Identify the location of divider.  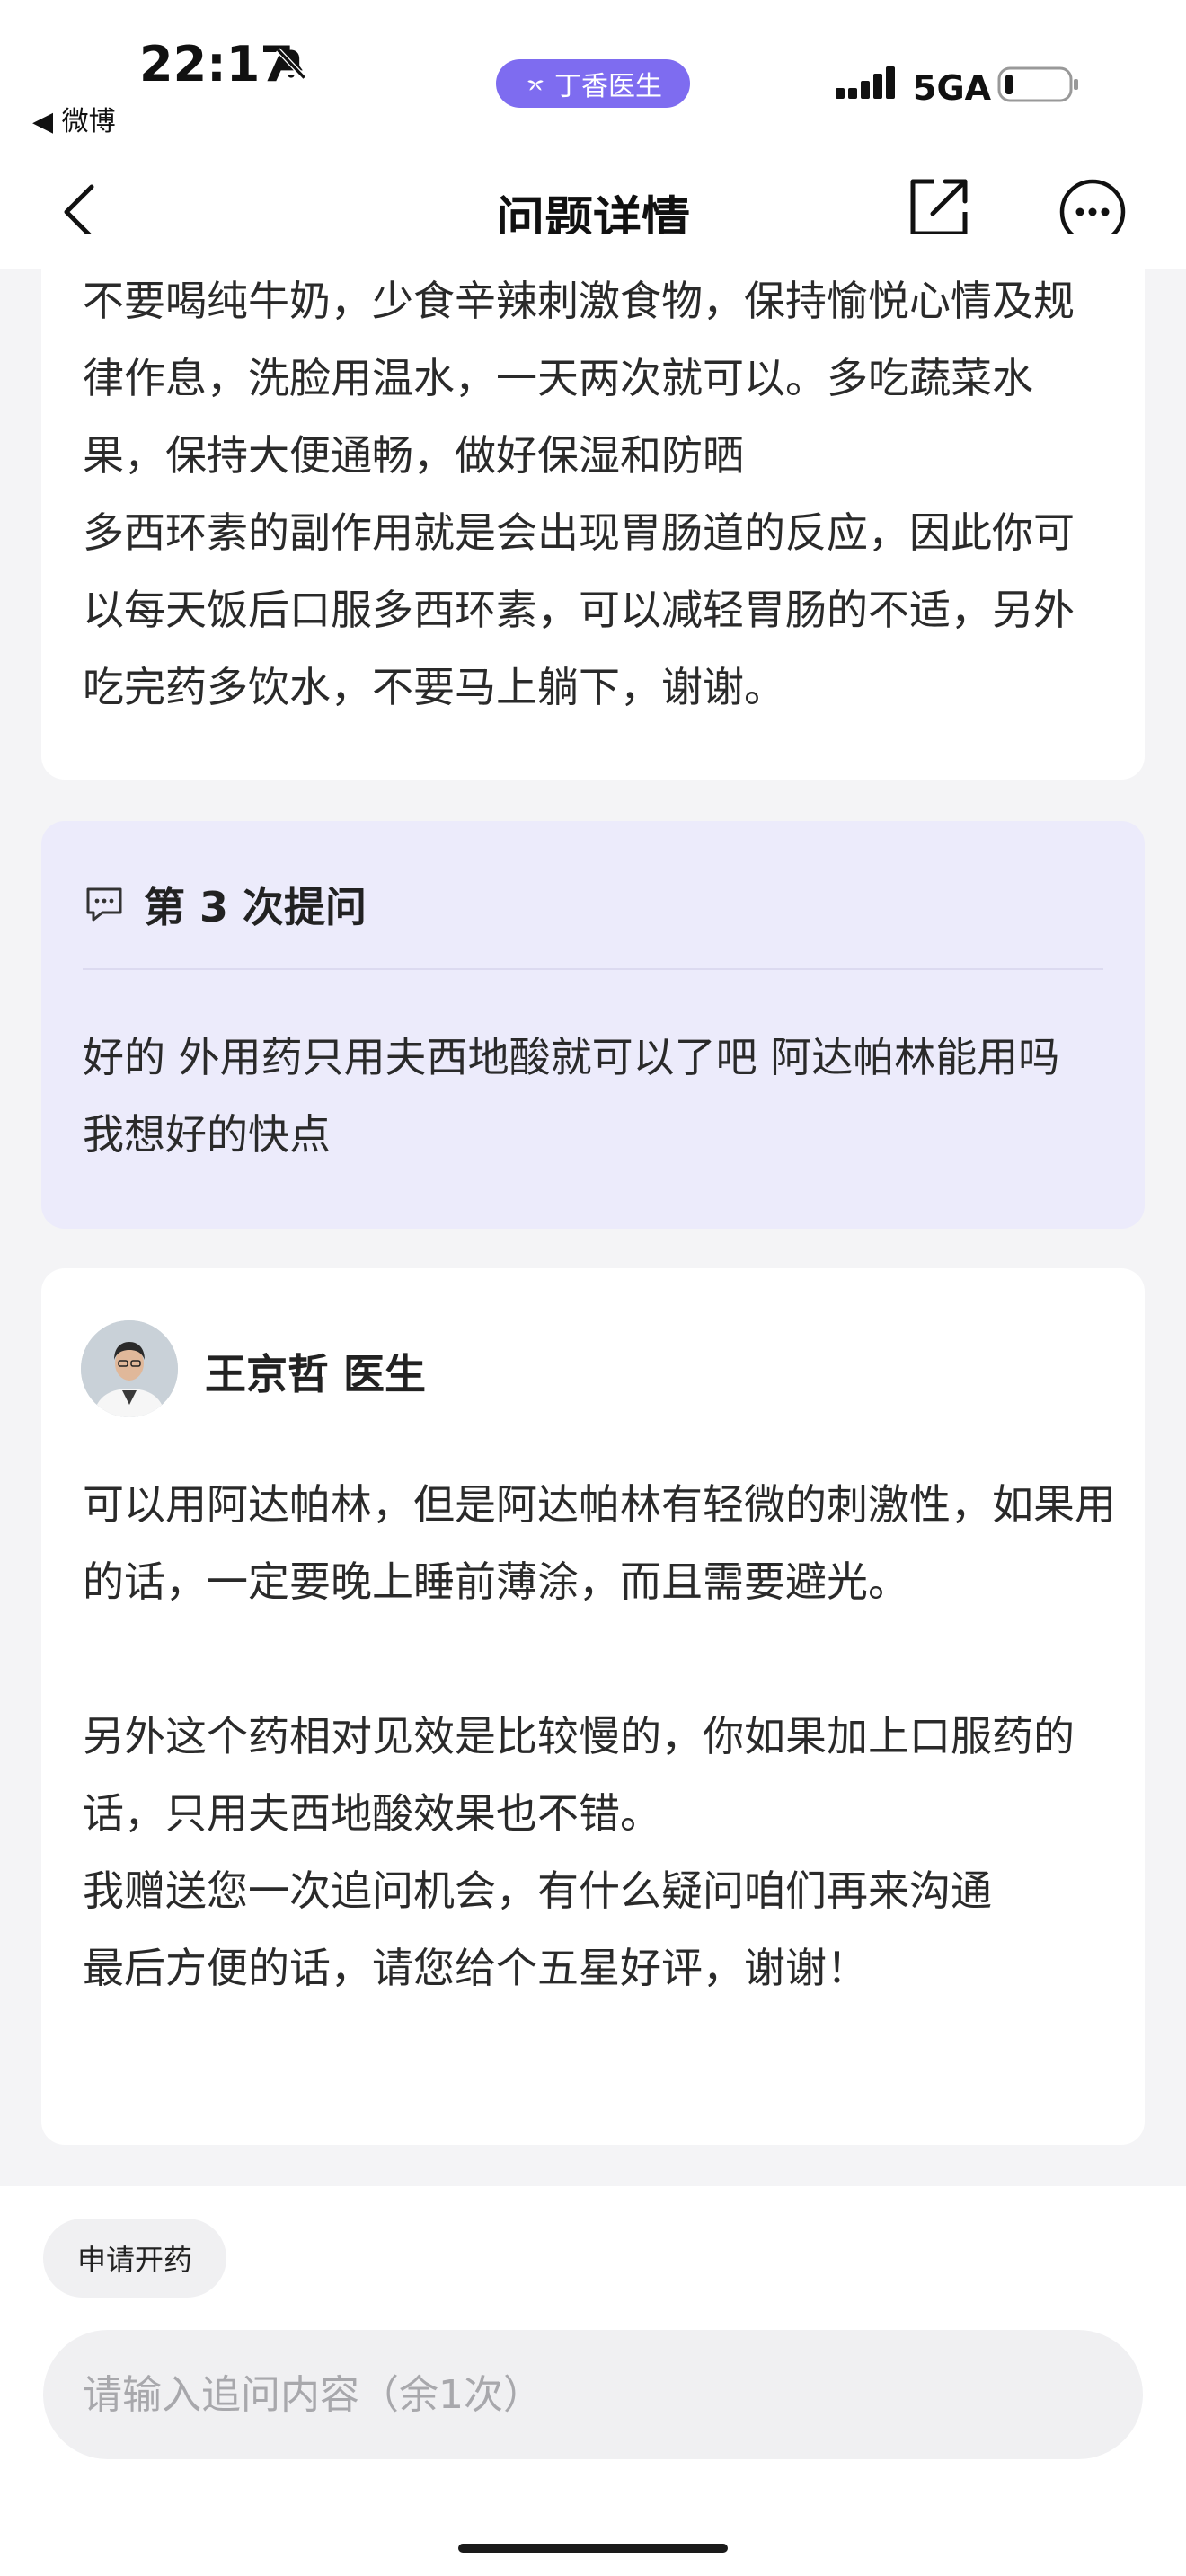
(593, 969).